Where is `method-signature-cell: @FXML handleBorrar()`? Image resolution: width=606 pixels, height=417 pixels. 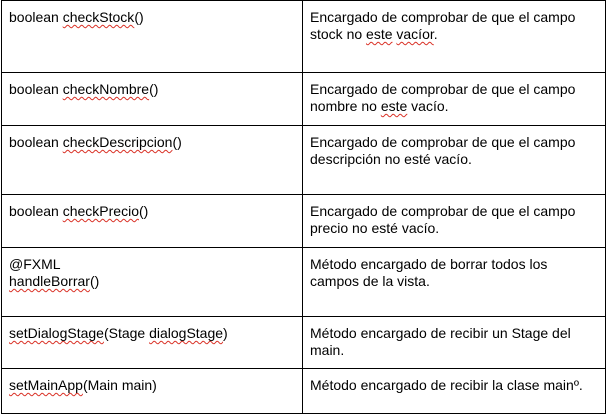 method-signature-cell: @FXML handleBorrar() is located at coordinates (152, 282).